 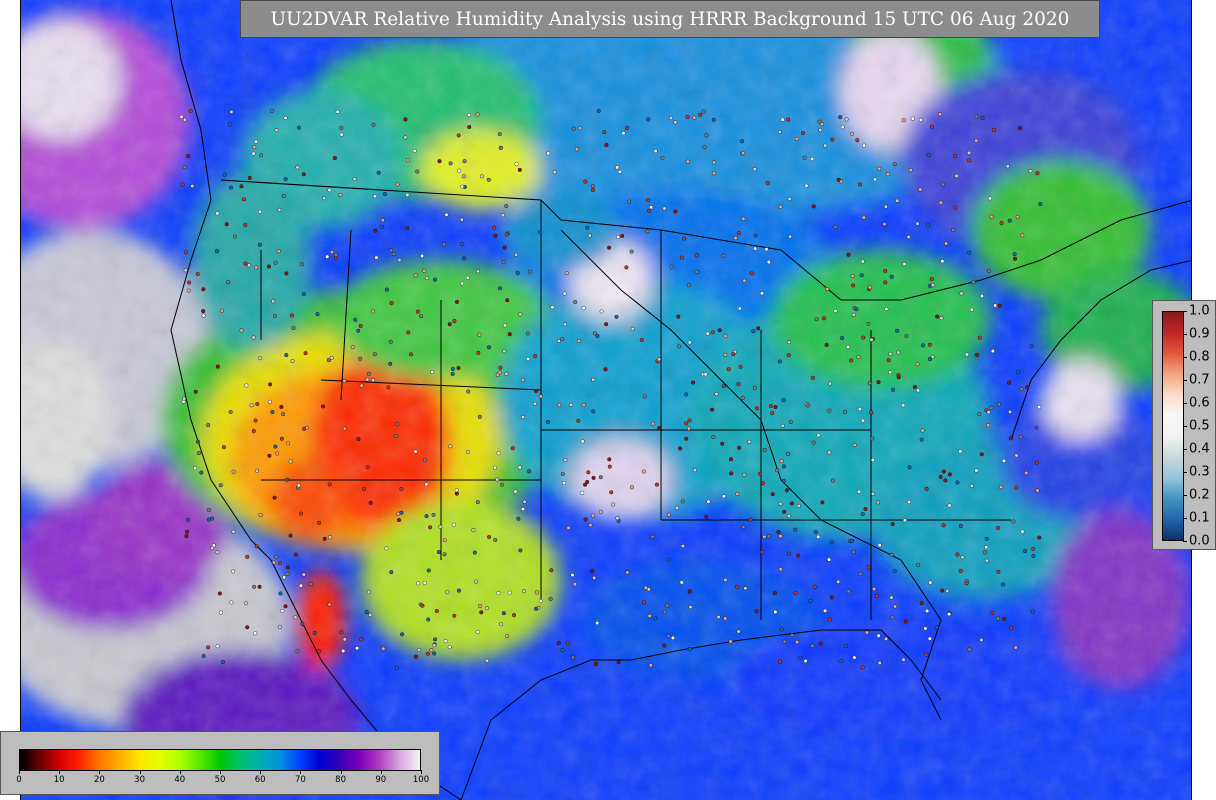 What do you see at coordinates (1199, 403) in the screenshot?
I see `obs-tick-label: 0.6` at bounding box center [1199, 403].